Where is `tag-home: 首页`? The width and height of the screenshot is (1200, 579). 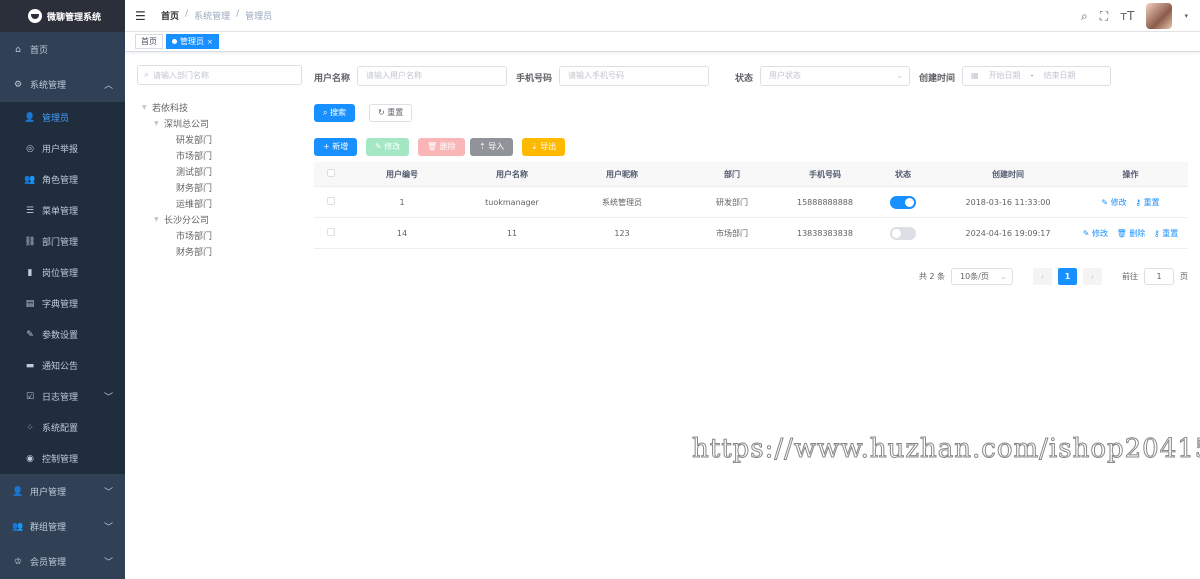
tag-home: 首页 is located at coordinates (149, 41).